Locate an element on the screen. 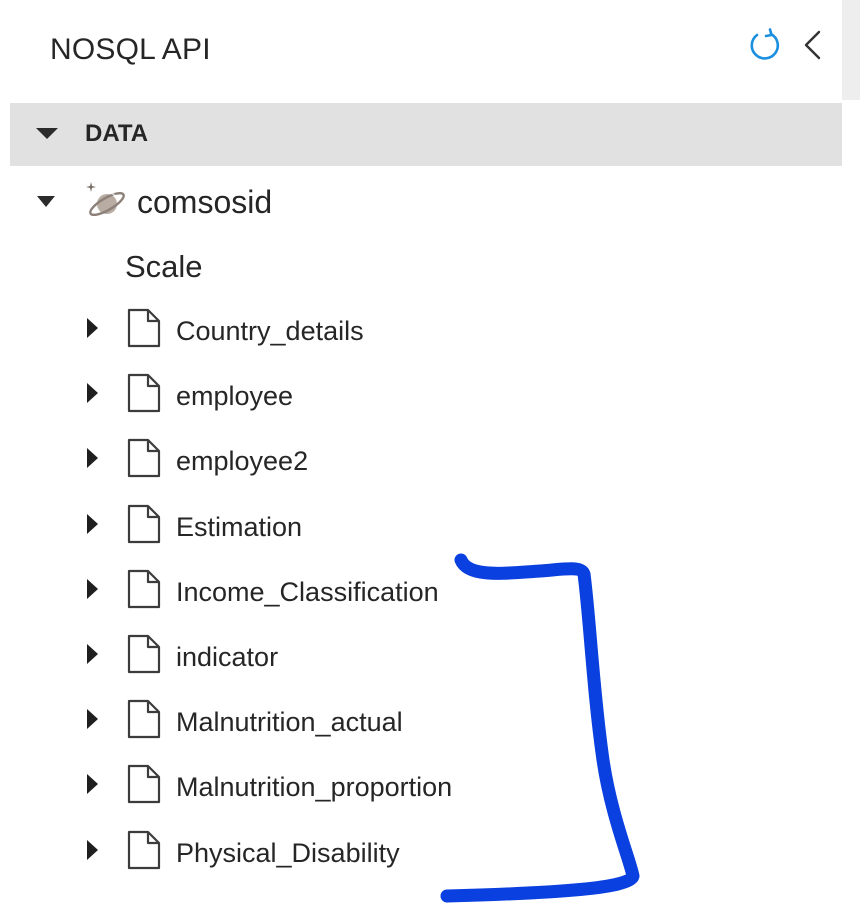 This screenshot has width=860, height=905. collection-label: indicator is located at coordinates (227, 656).